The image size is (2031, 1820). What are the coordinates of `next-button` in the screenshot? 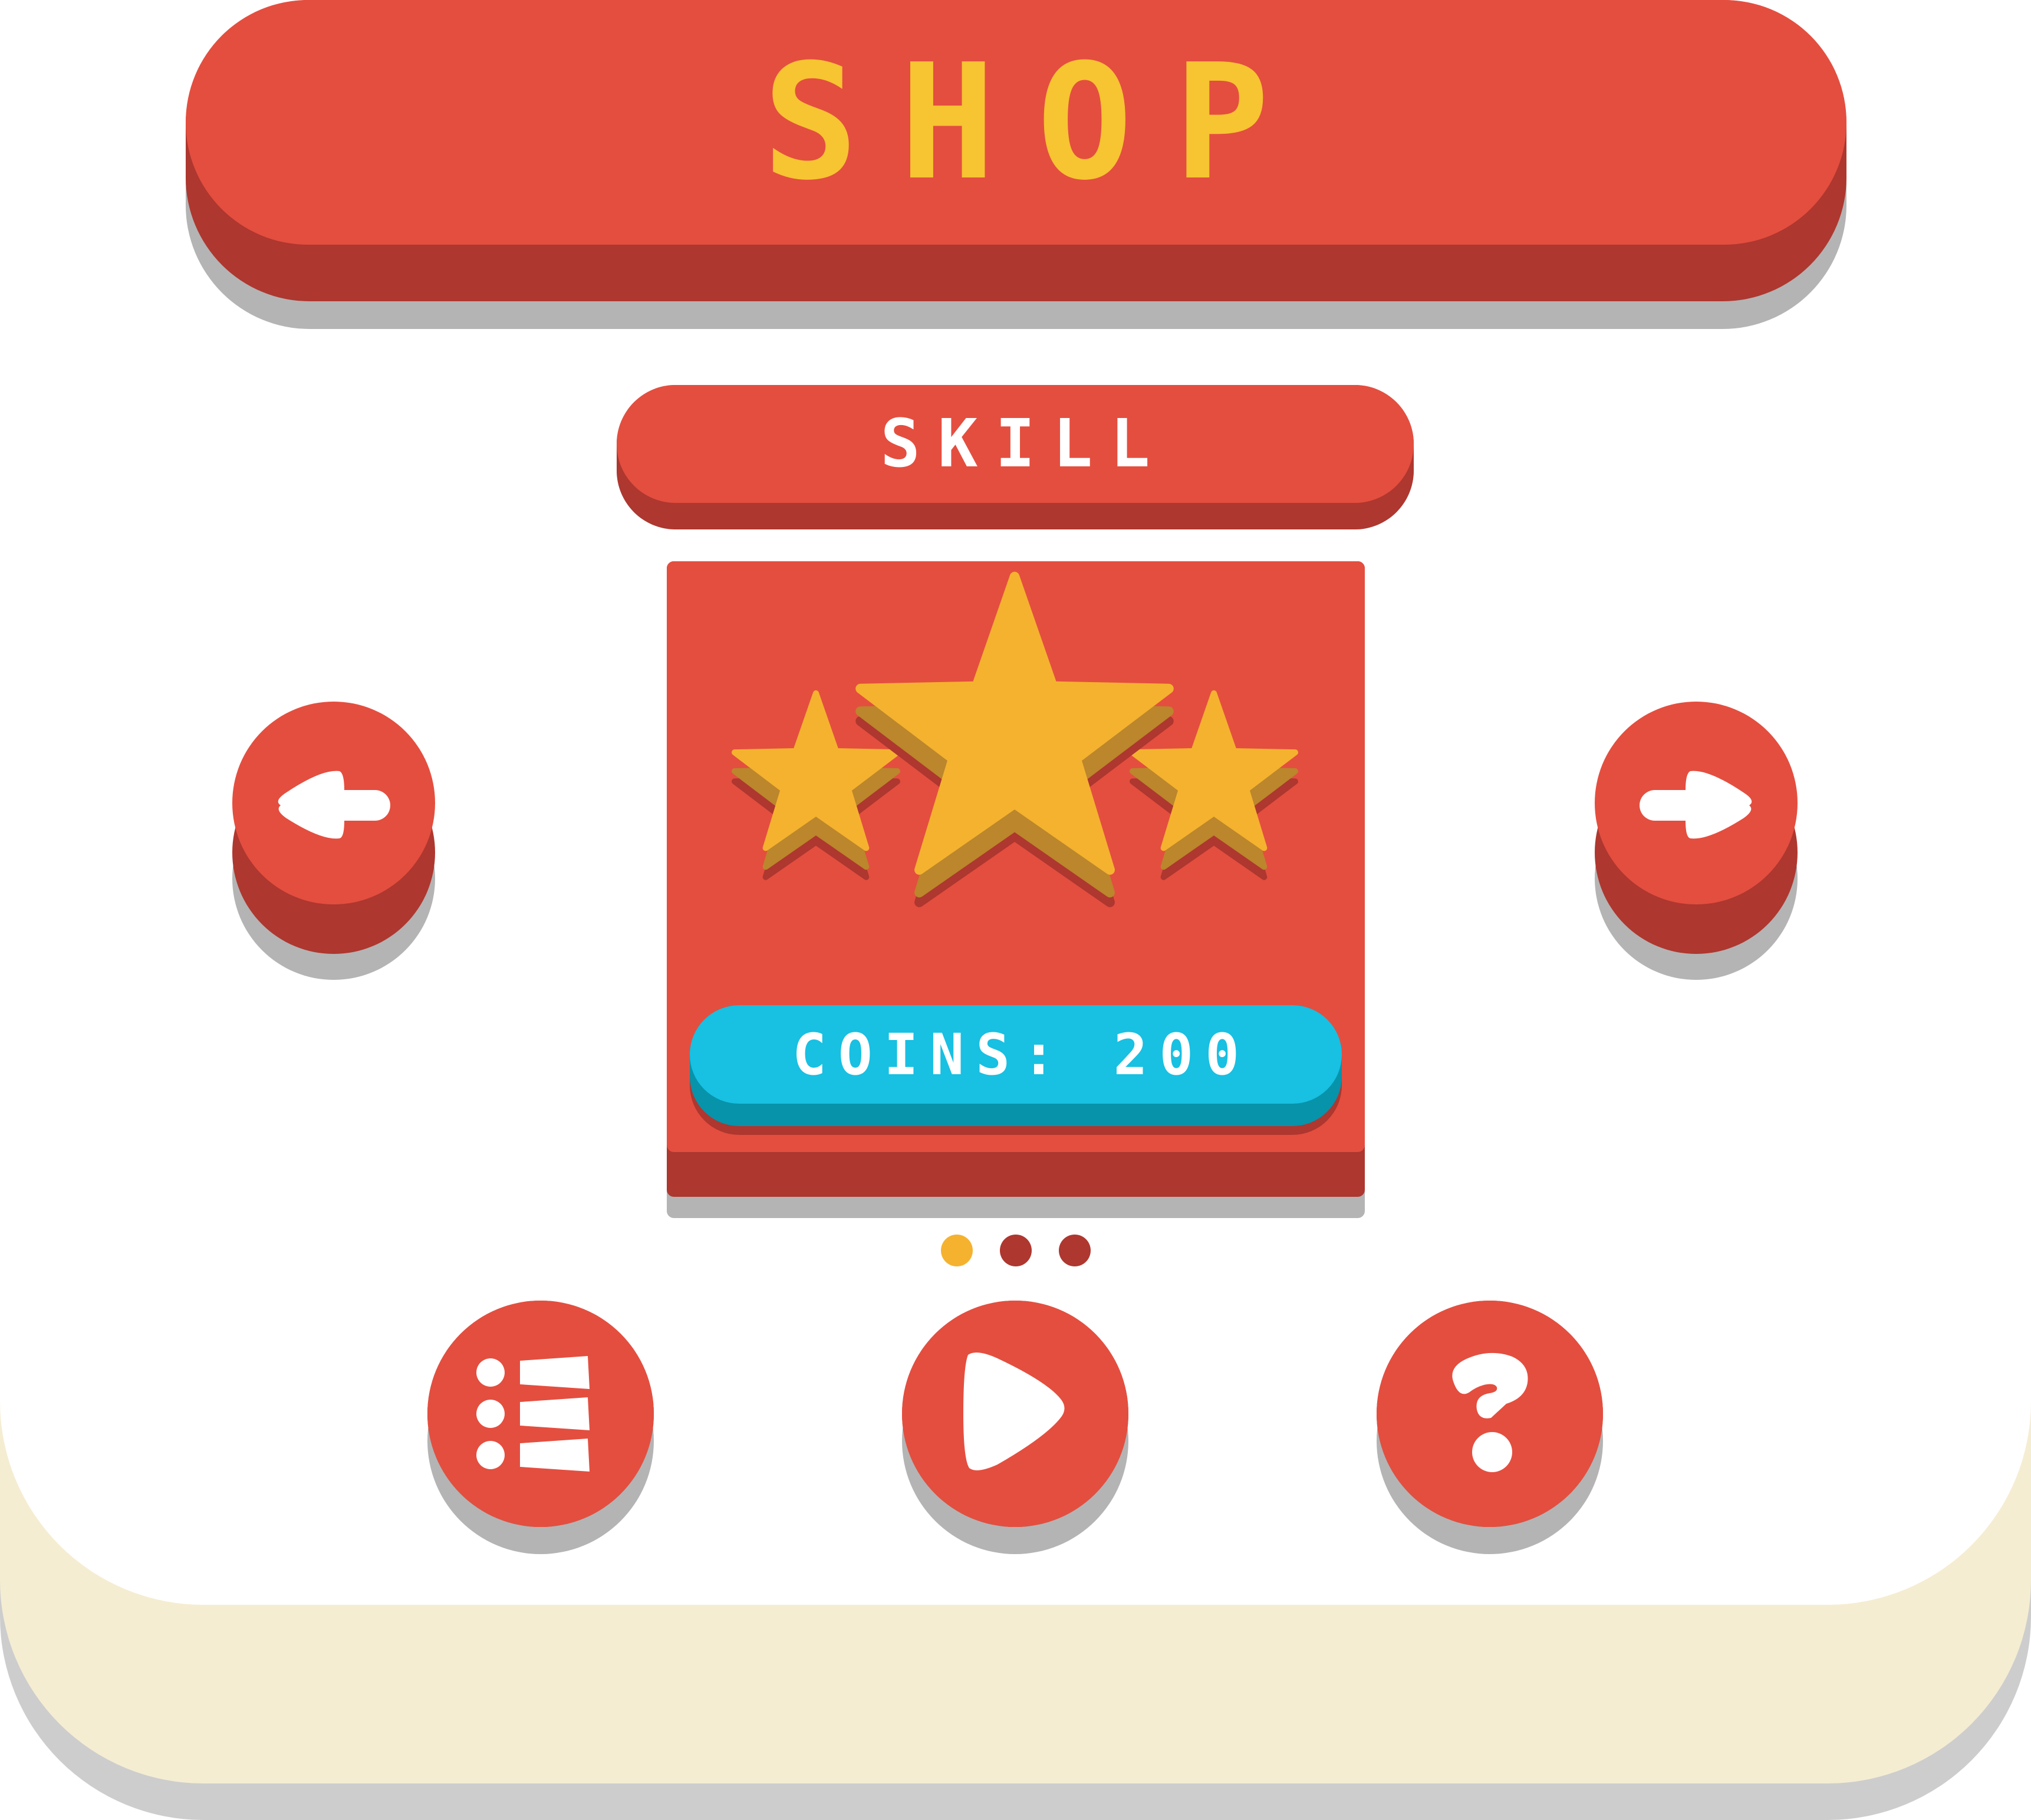 It's located at (1696, 803).